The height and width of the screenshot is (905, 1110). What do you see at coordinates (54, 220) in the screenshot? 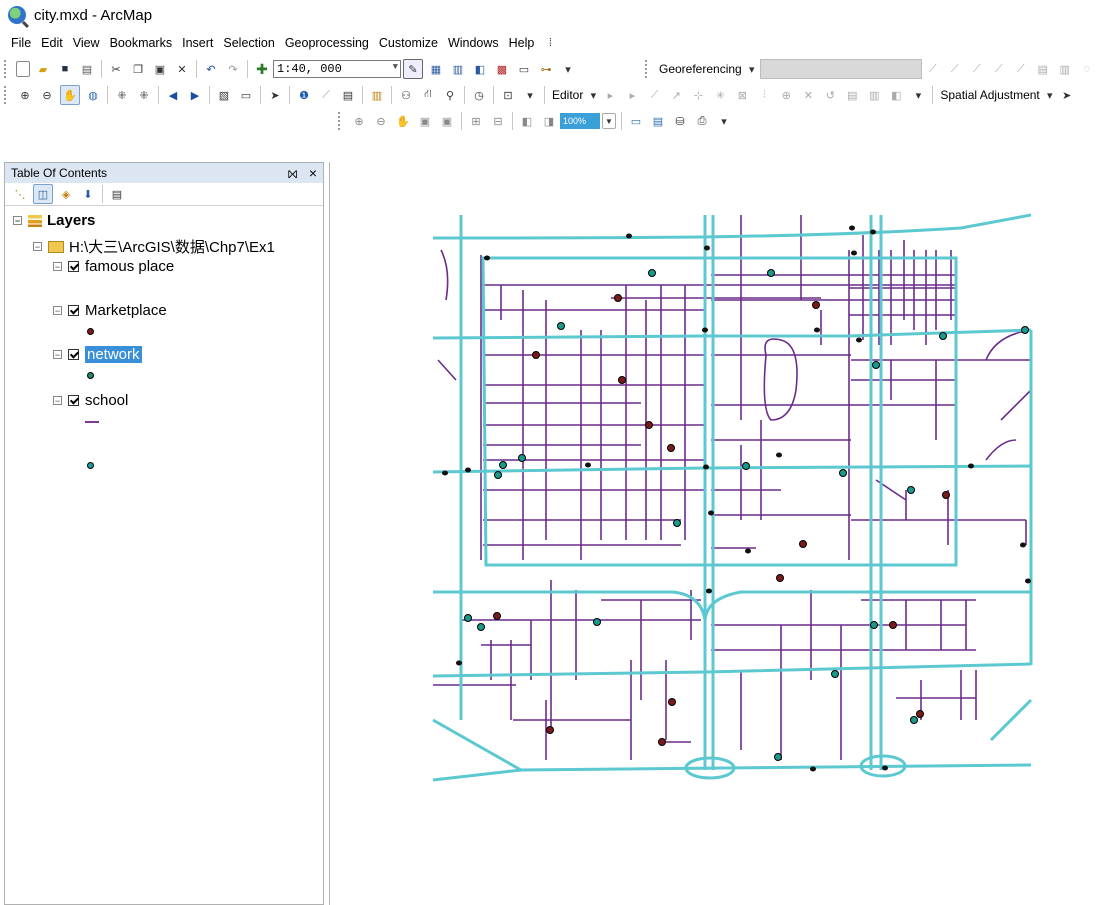
I see `layers-root: − Layers` at bounding box center [54, 220].